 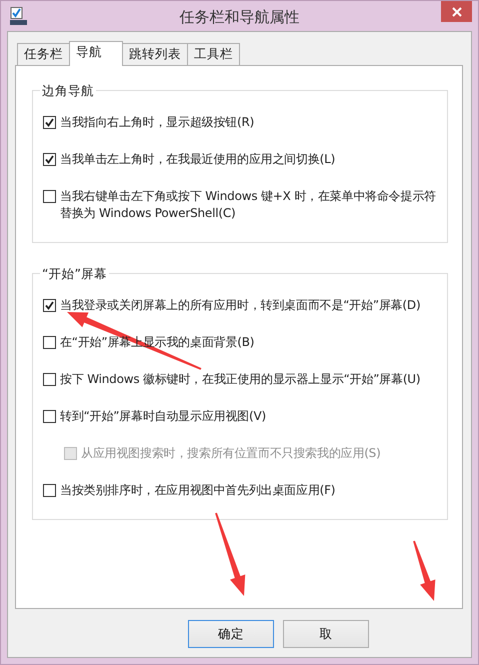 What do you see at coordinates (68, 90) in the screenshot?
I see `group-title: 边角导航` at bounding box center [68, 90].